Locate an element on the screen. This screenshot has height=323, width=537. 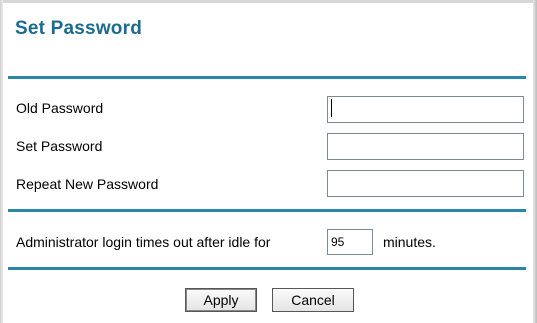
divider-middle is located at coordinates (267, 210).